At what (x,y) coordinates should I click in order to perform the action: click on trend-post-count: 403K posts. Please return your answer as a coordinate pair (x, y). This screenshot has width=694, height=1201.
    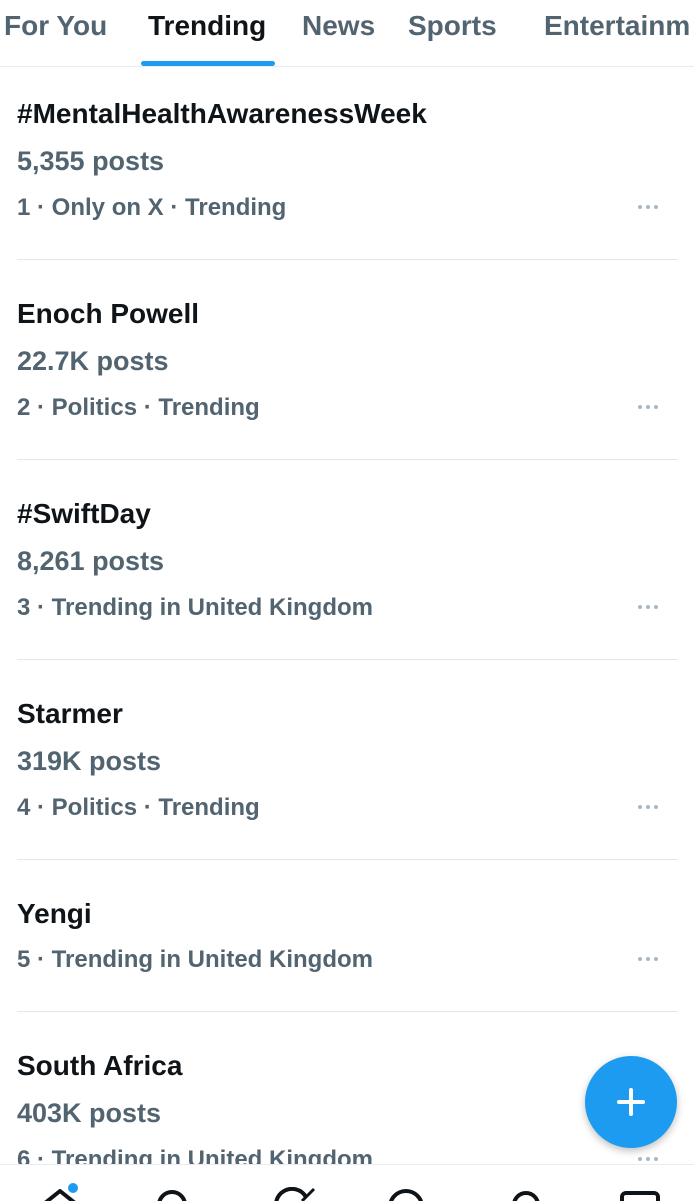
    Looking at the image, I should click on (89, 1113).